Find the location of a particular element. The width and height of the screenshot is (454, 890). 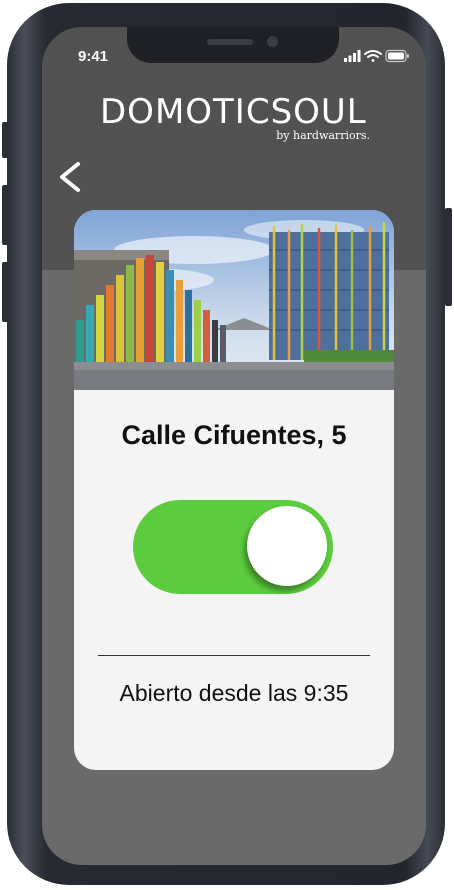

chevron-left-icon is located at coordinates (71, 177).